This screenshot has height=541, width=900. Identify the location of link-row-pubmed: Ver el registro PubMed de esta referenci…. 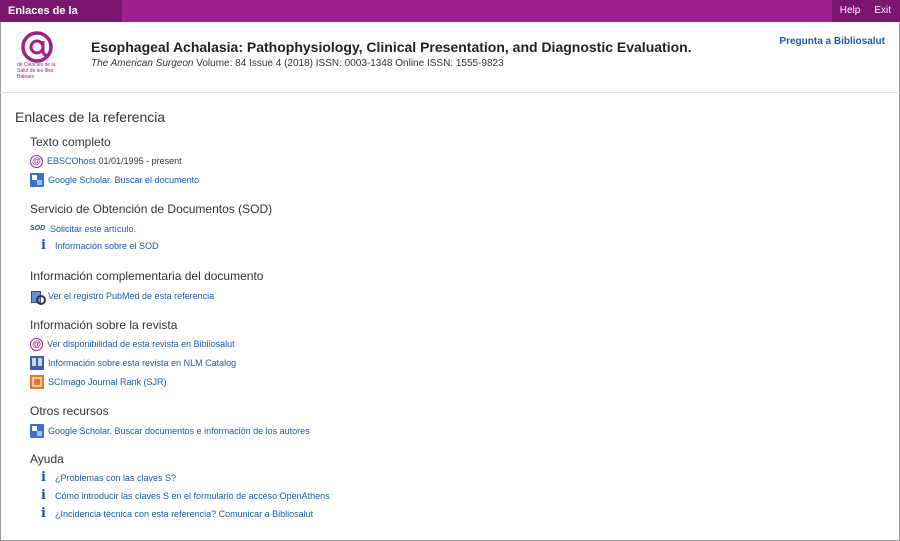
(122, 297).